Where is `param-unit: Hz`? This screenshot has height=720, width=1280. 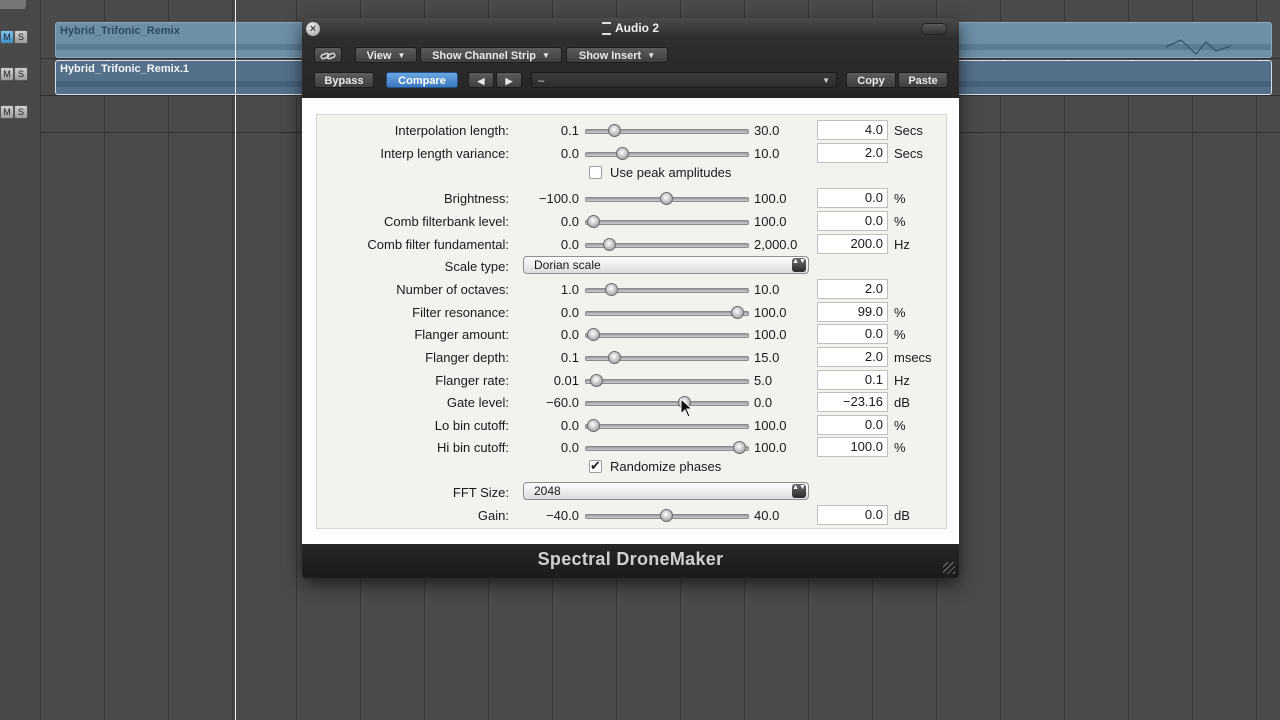
param-unit: Hz is located at coordinates (902, 244).